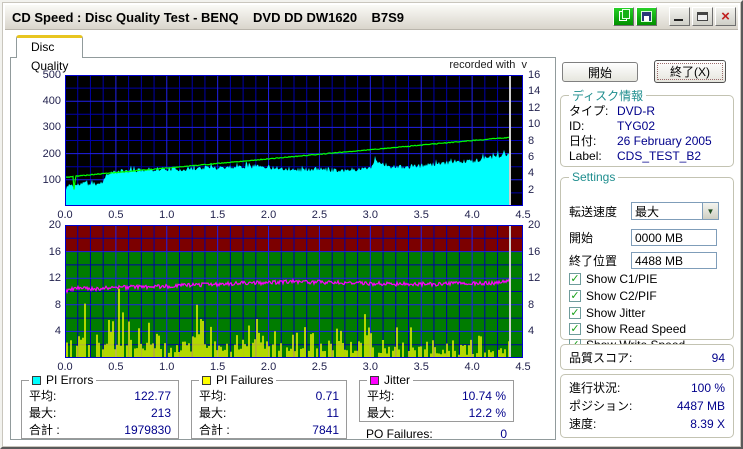 This screenshot has width=743, height=449. What do you see at coordinates (581, 238) in the screenshot?
I see `start-position-label: 開始` at bounding box center [581, 238].